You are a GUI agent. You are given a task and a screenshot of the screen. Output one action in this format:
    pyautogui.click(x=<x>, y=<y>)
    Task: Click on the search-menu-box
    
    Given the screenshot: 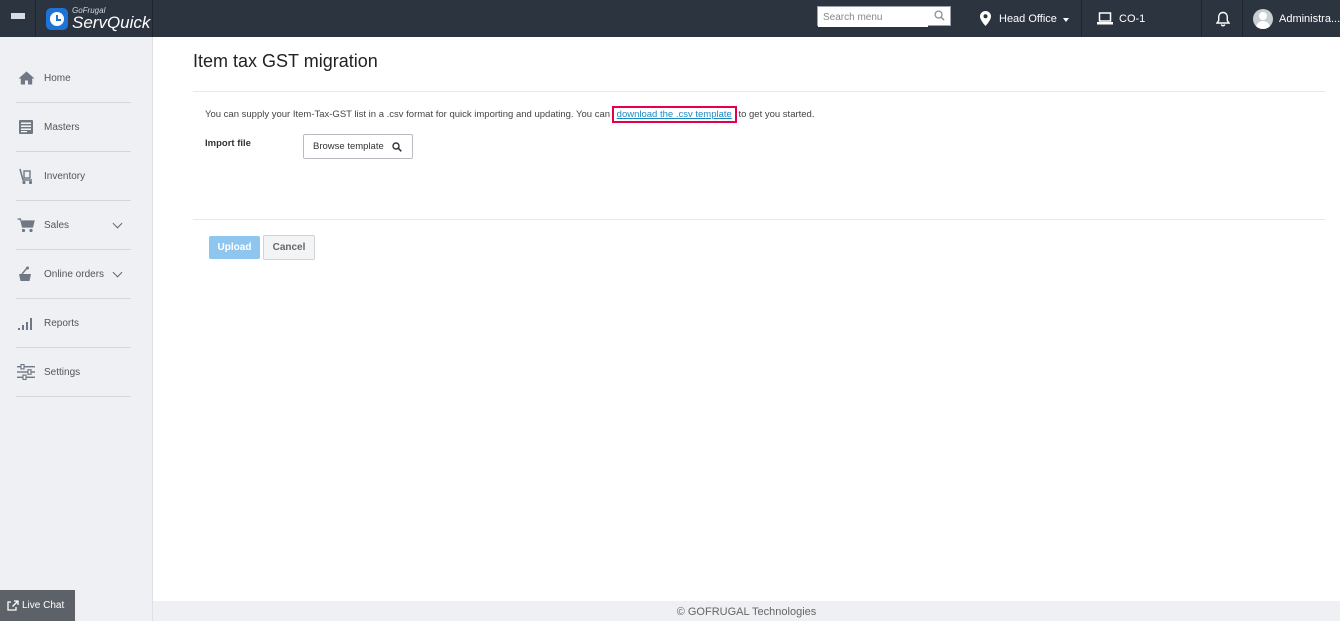 What is the action you would take?
    pyautogui.click(x=884, y=16)
    